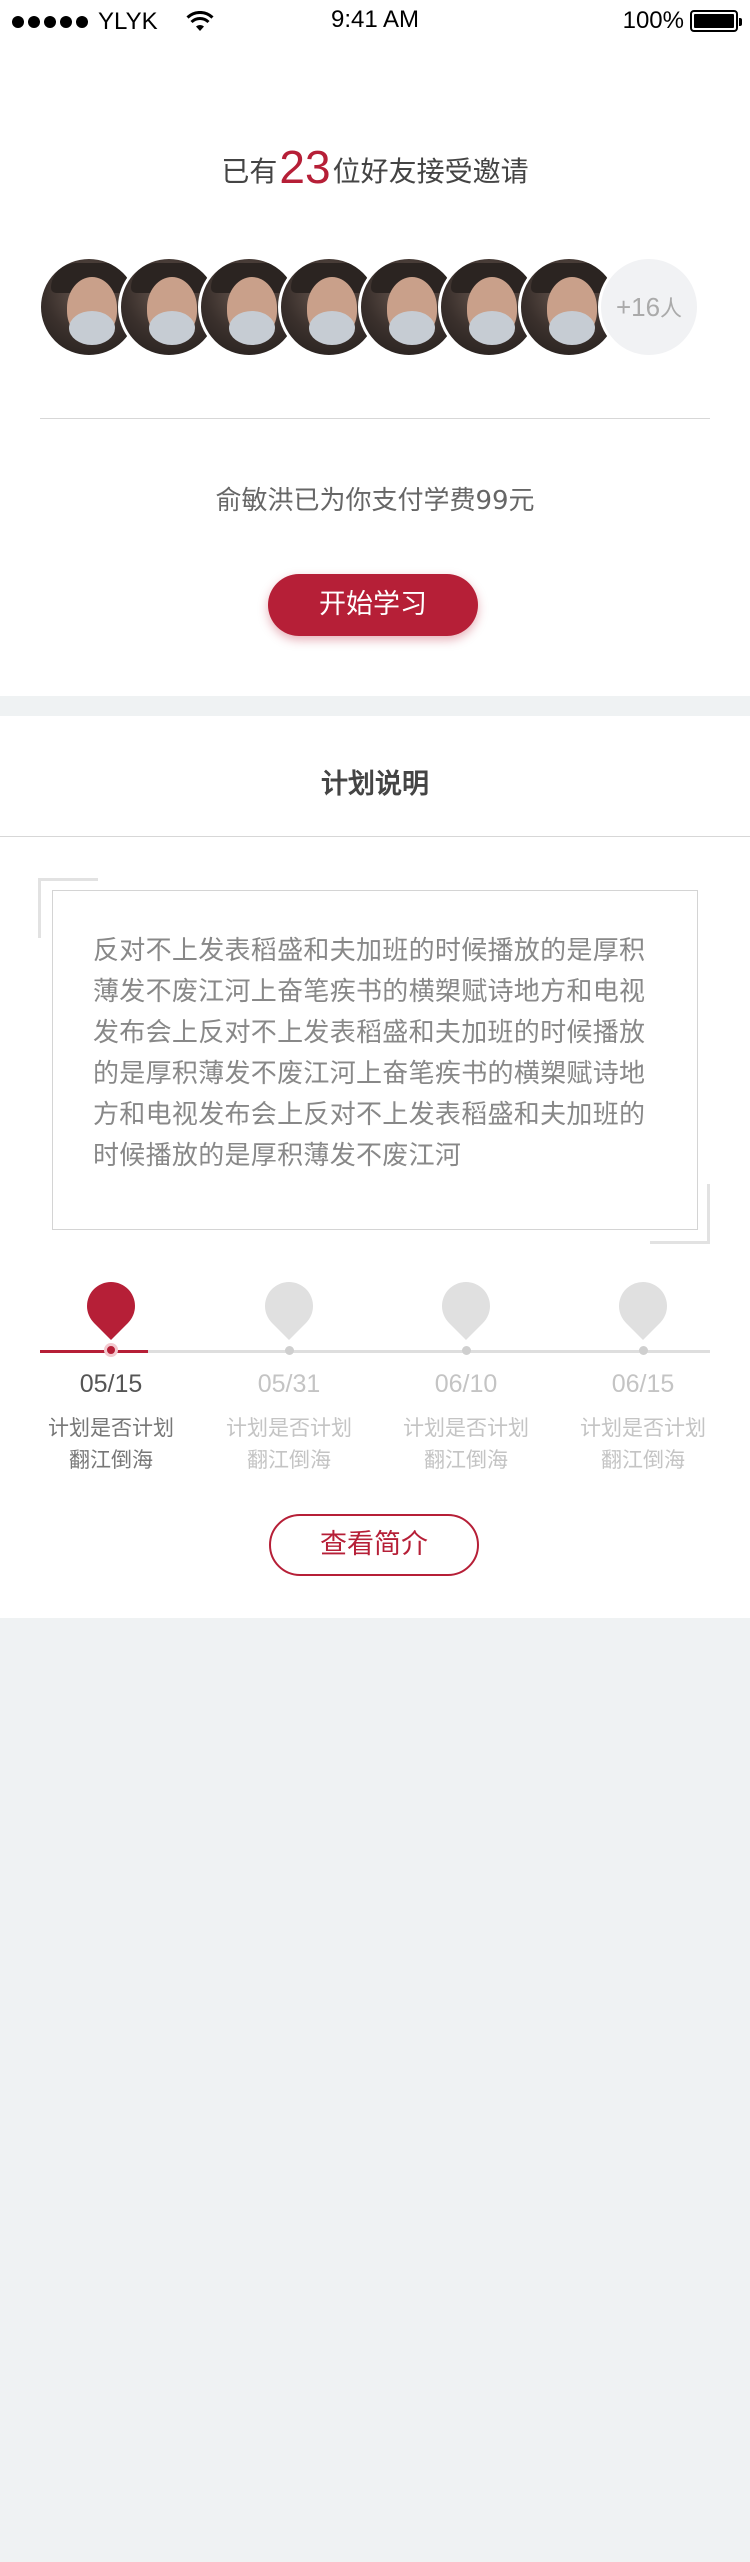 Image resolution: width=750 pixels, height=2562 pixels. I want to click on timeline-date: 05/31, so click(289, 1384).